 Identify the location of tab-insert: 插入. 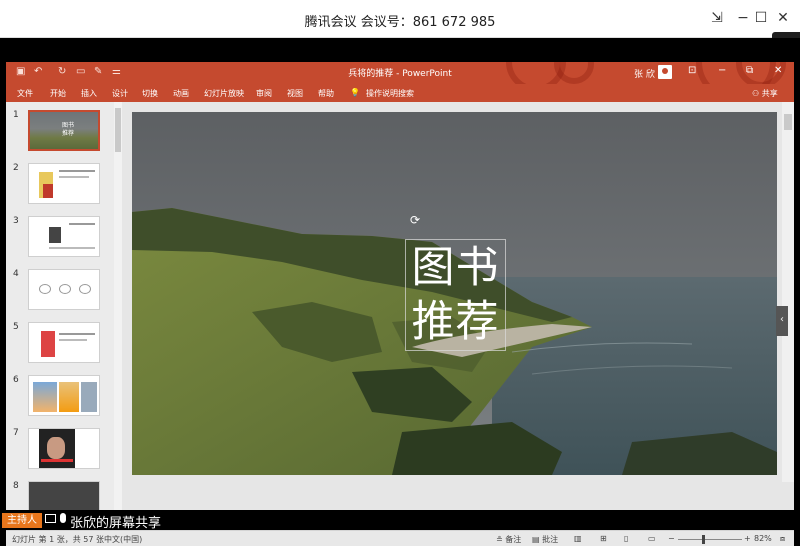
(89, 93).